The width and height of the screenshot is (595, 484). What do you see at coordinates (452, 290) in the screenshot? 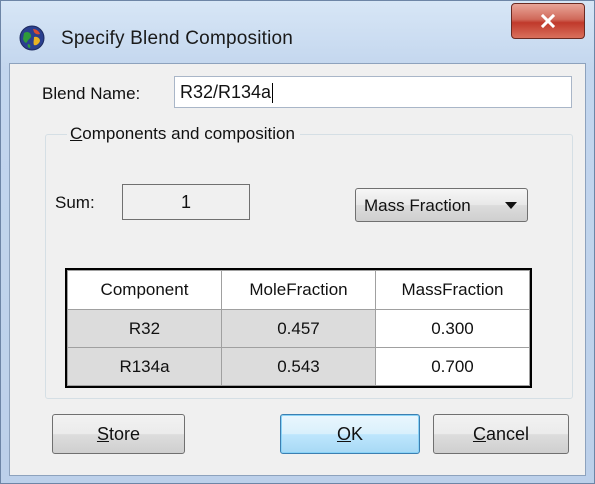
I see `column-header-mass-fraction: MassFraction` at bounding box center [452, 290].